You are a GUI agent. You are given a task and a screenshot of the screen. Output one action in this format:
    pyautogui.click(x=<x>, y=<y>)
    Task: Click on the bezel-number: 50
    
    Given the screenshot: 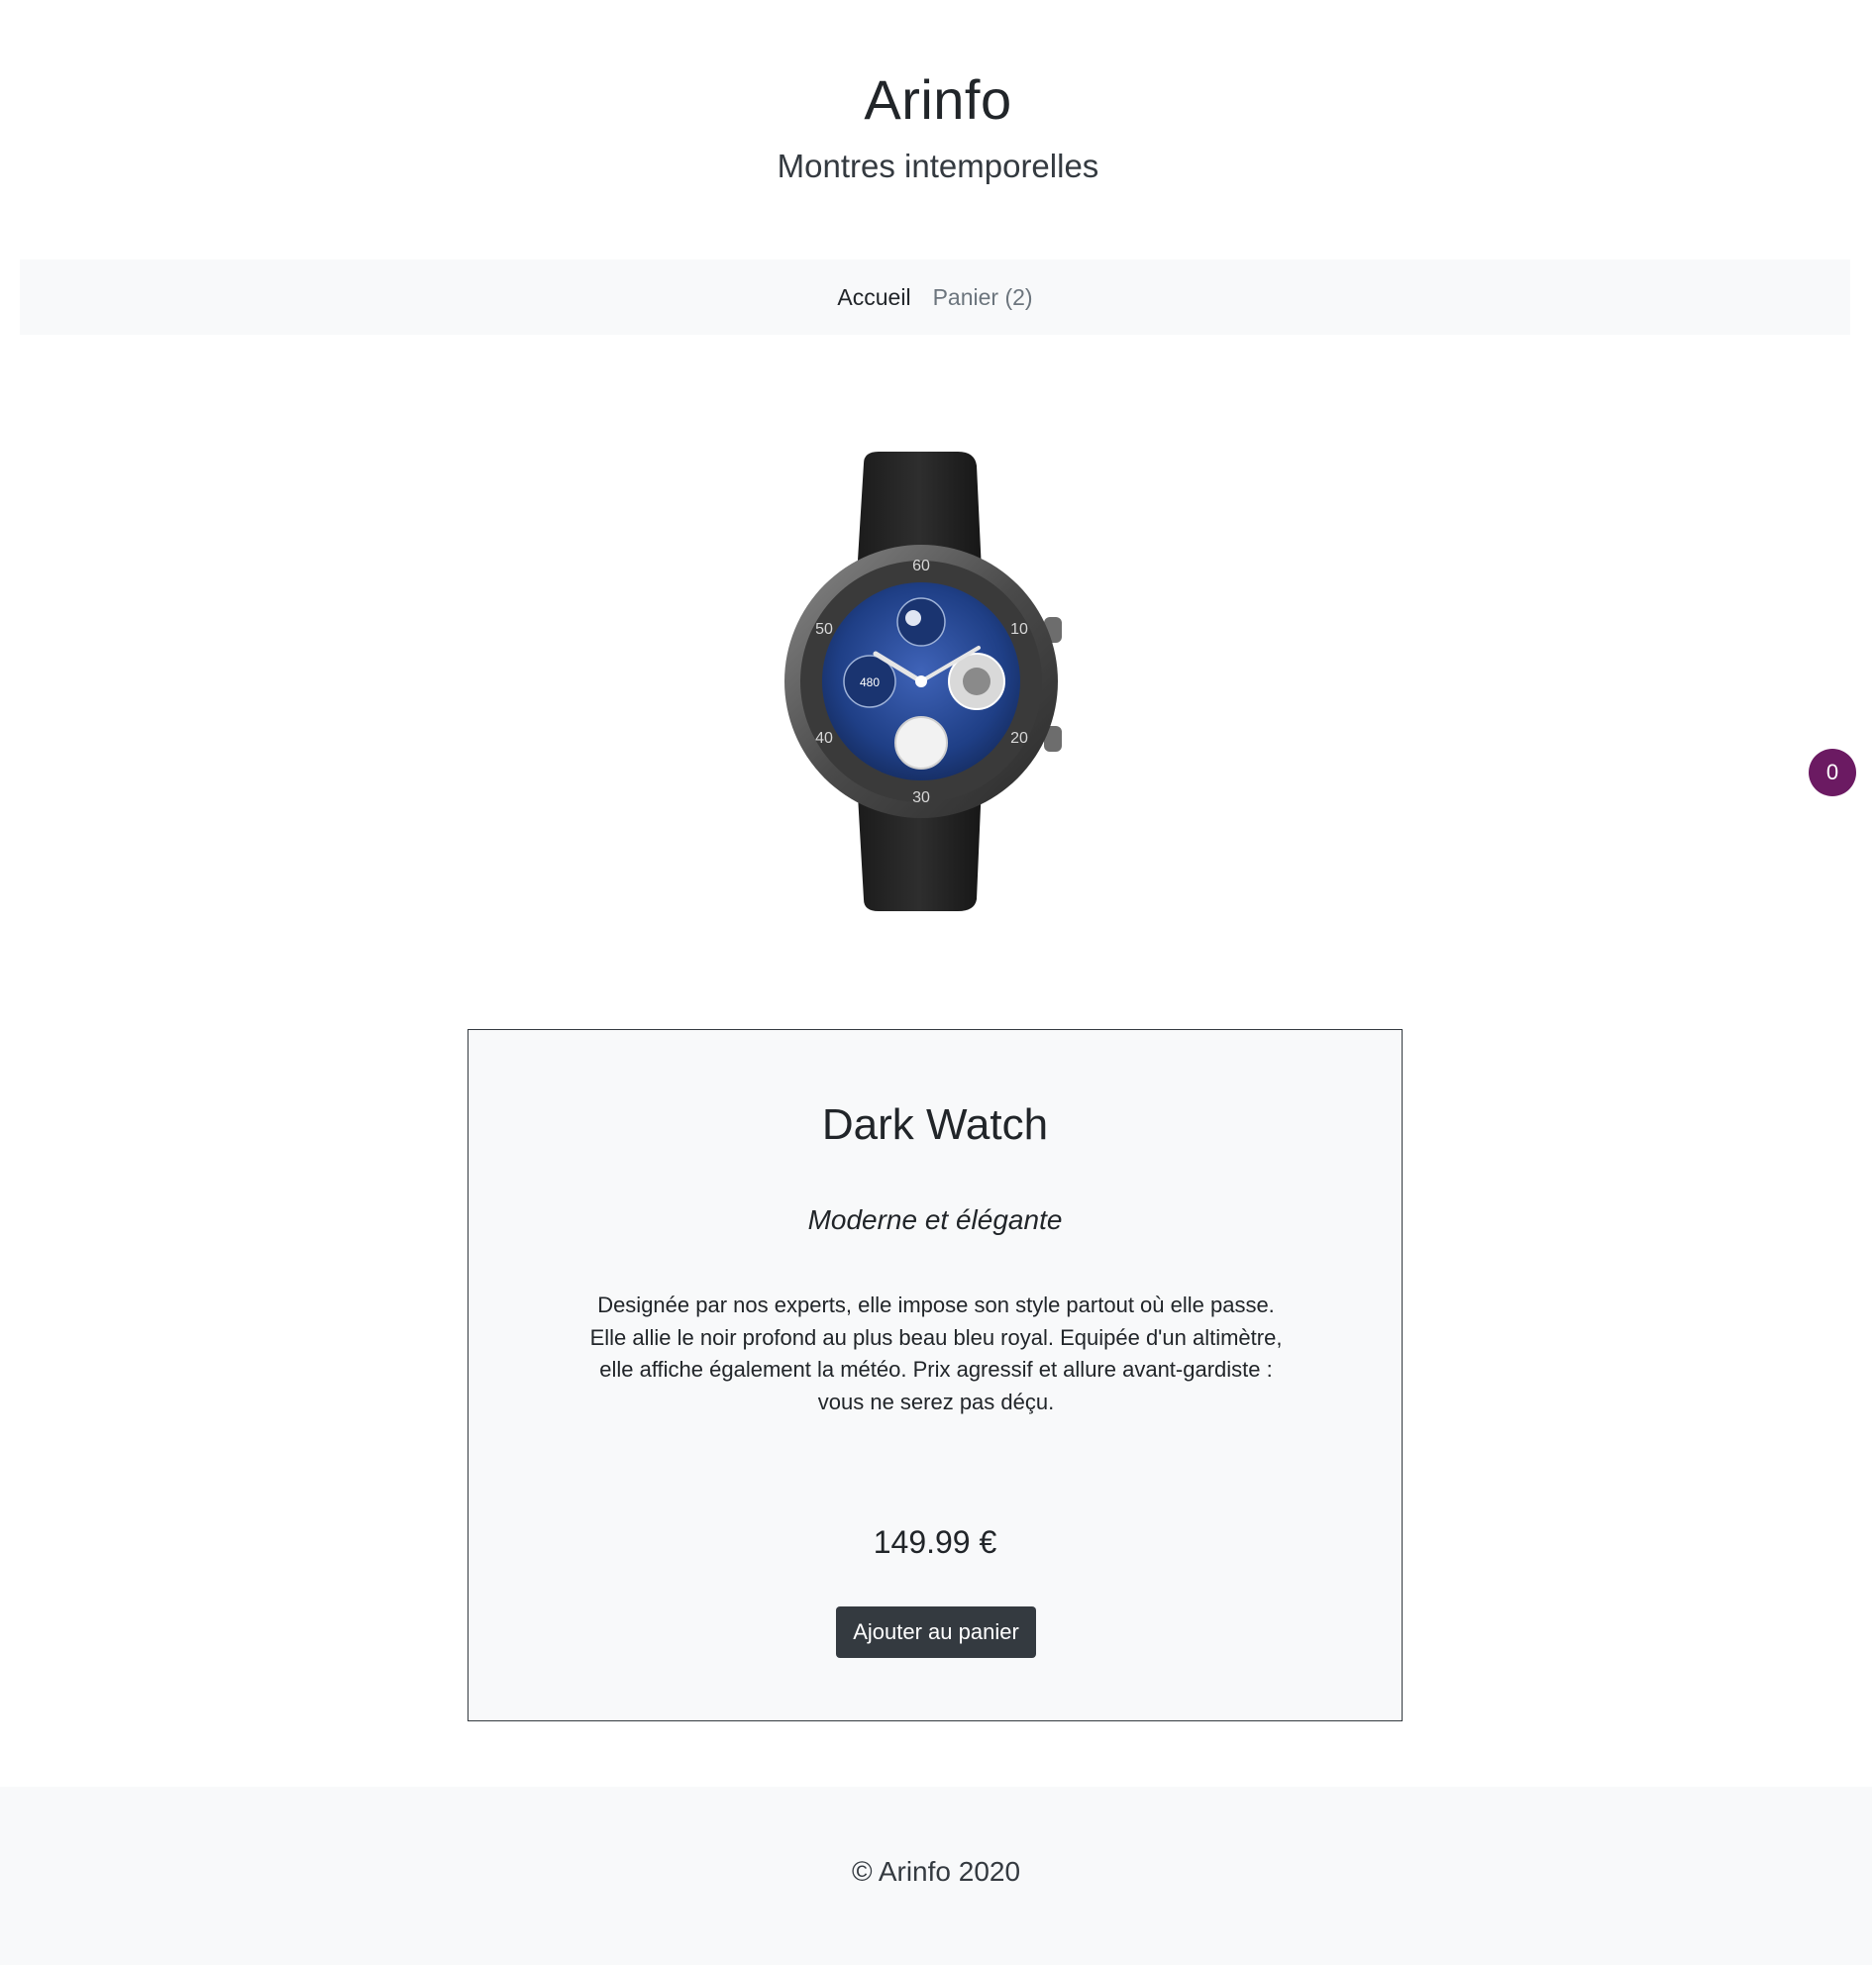 What is the action you would take?
    pyautogui.click(x=824, y=629)
    